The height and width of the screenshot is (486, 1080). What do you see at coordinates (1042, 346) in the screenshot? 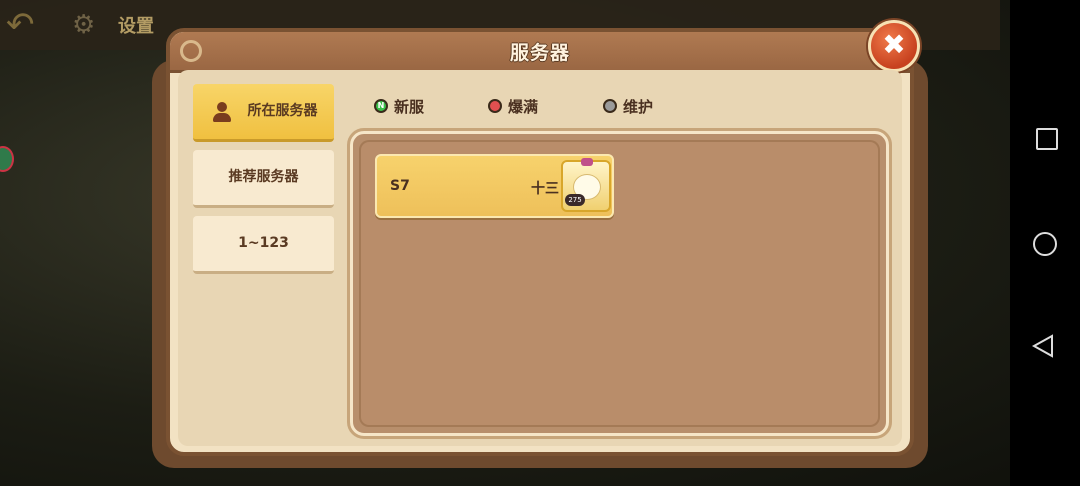
I see `back-triangle-icon` at bounding box center [1042, 346].